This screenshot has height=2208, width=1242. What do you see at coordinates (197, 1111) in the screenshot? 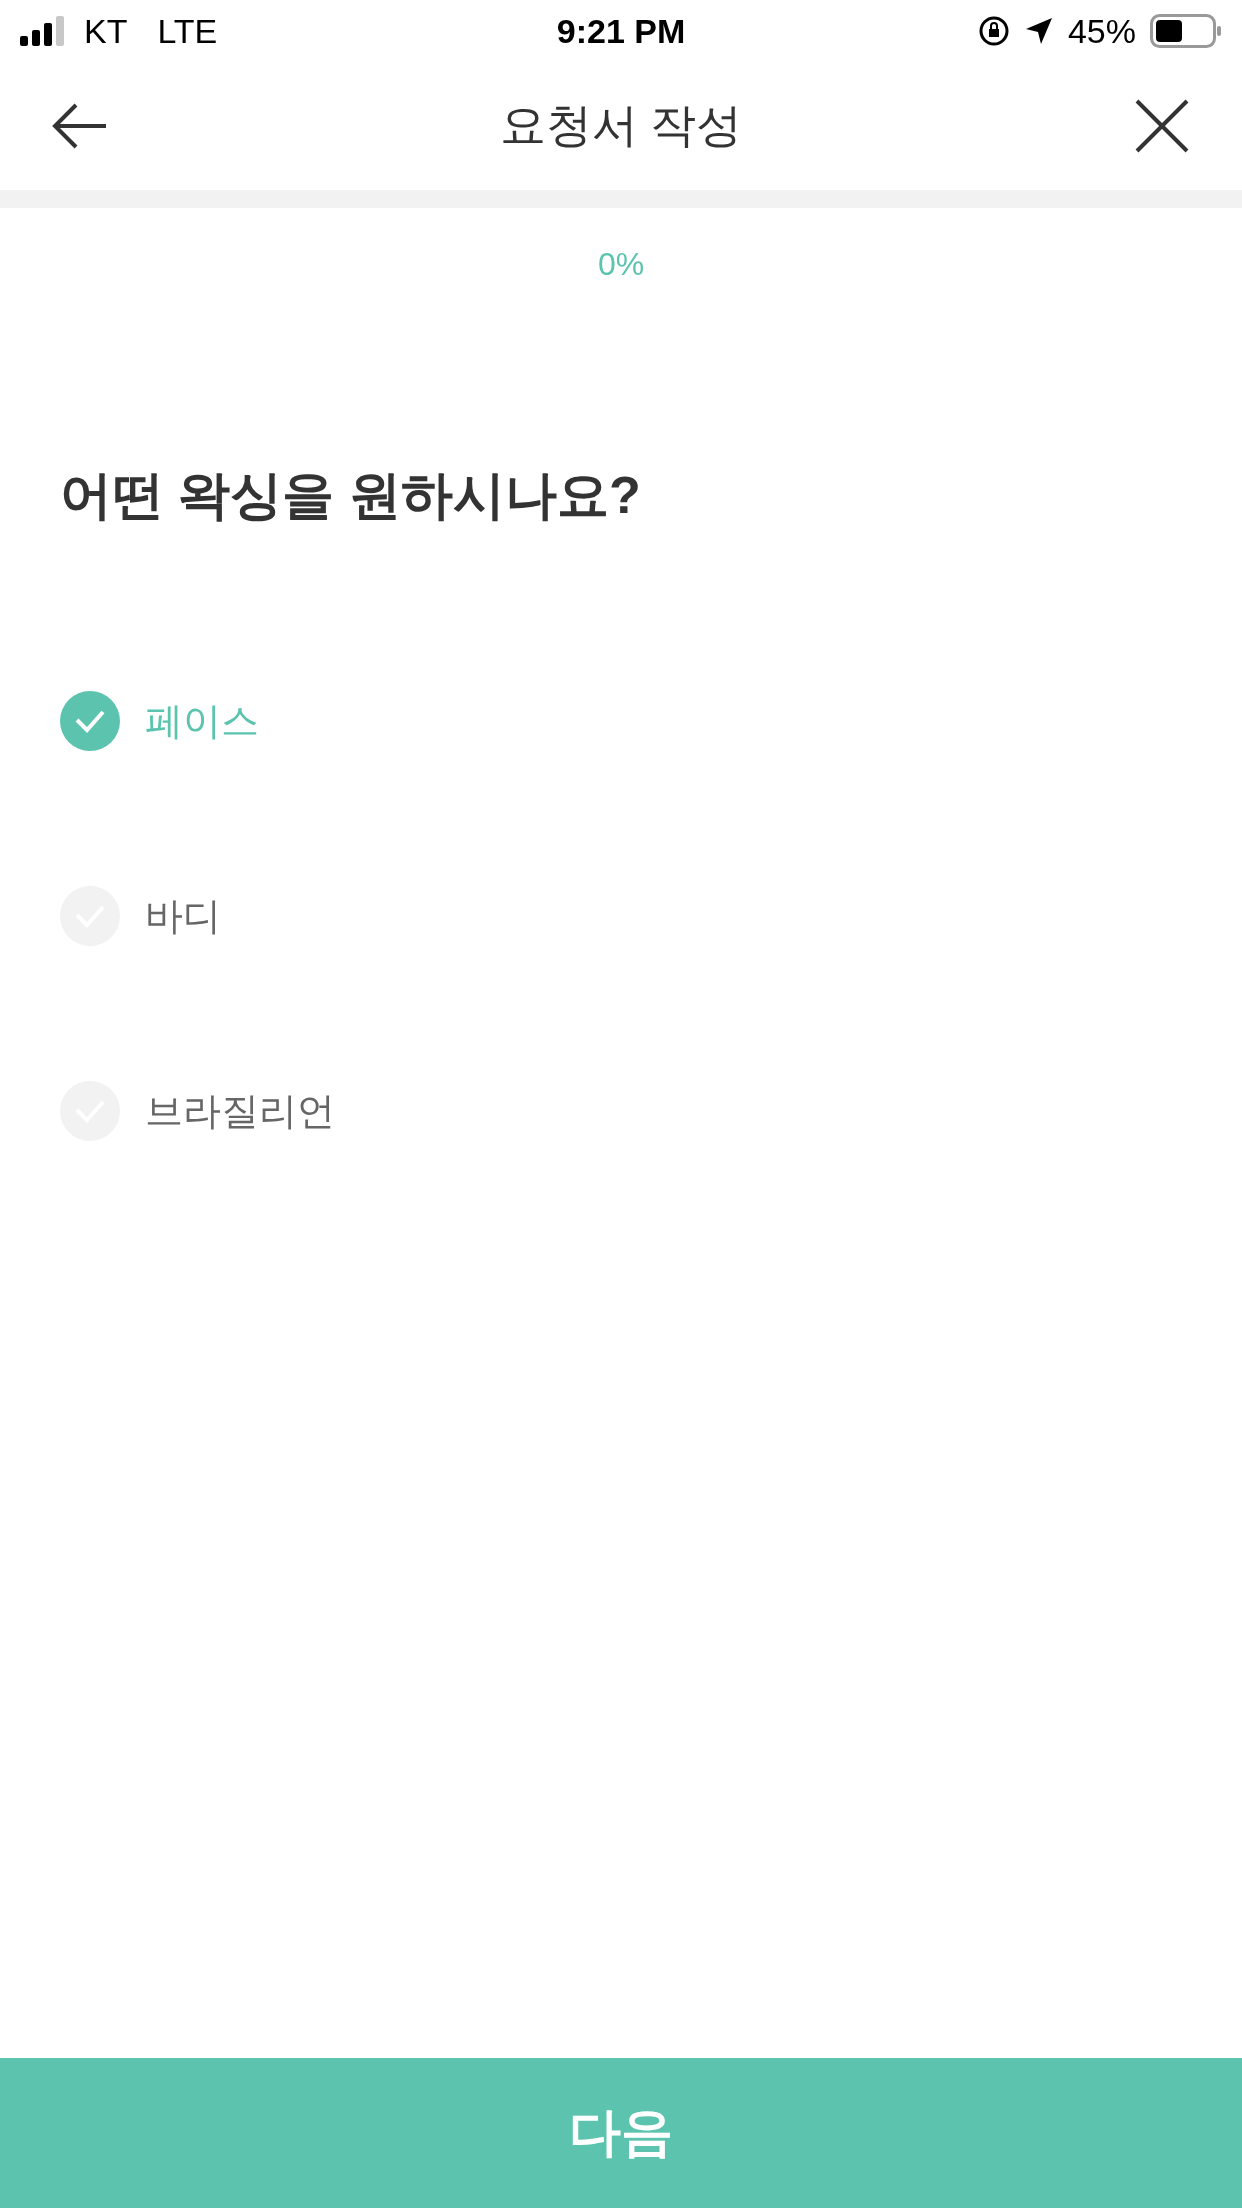
I see `option-item: 브라질리언` at bounding box center [197, 1111].